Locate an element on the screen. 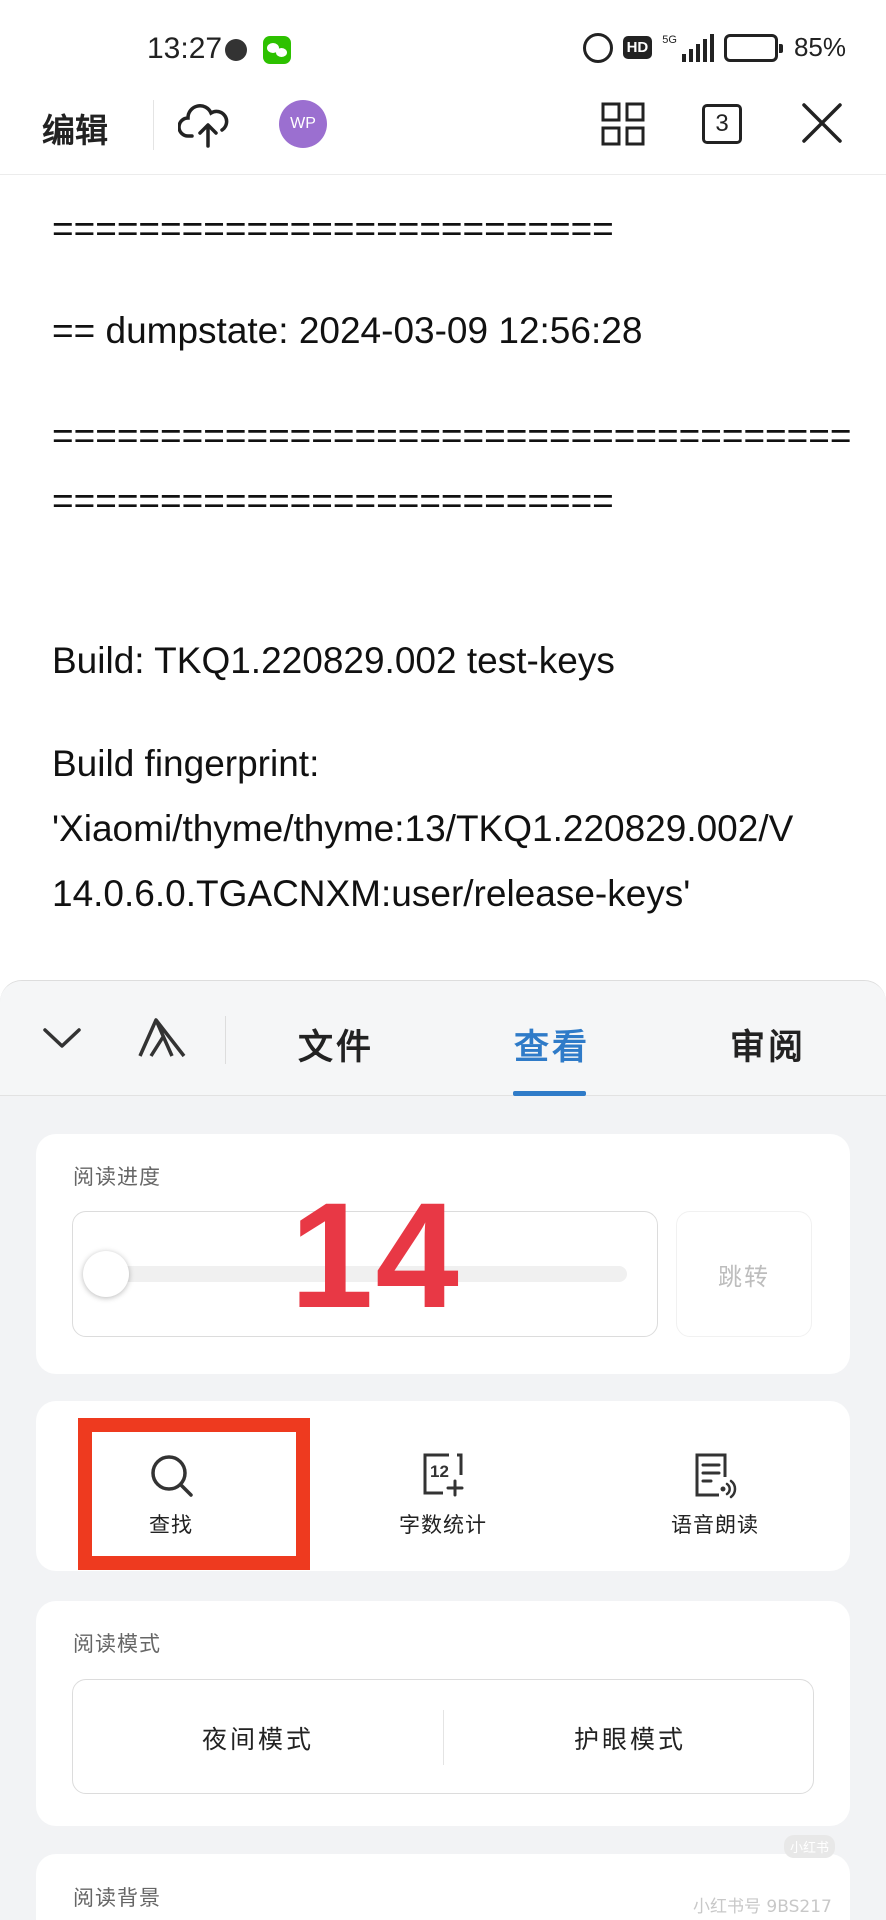 The image size is (886, 1920). app-toolbar: 编辑 WP 3 is located at coordinates (443, 137).